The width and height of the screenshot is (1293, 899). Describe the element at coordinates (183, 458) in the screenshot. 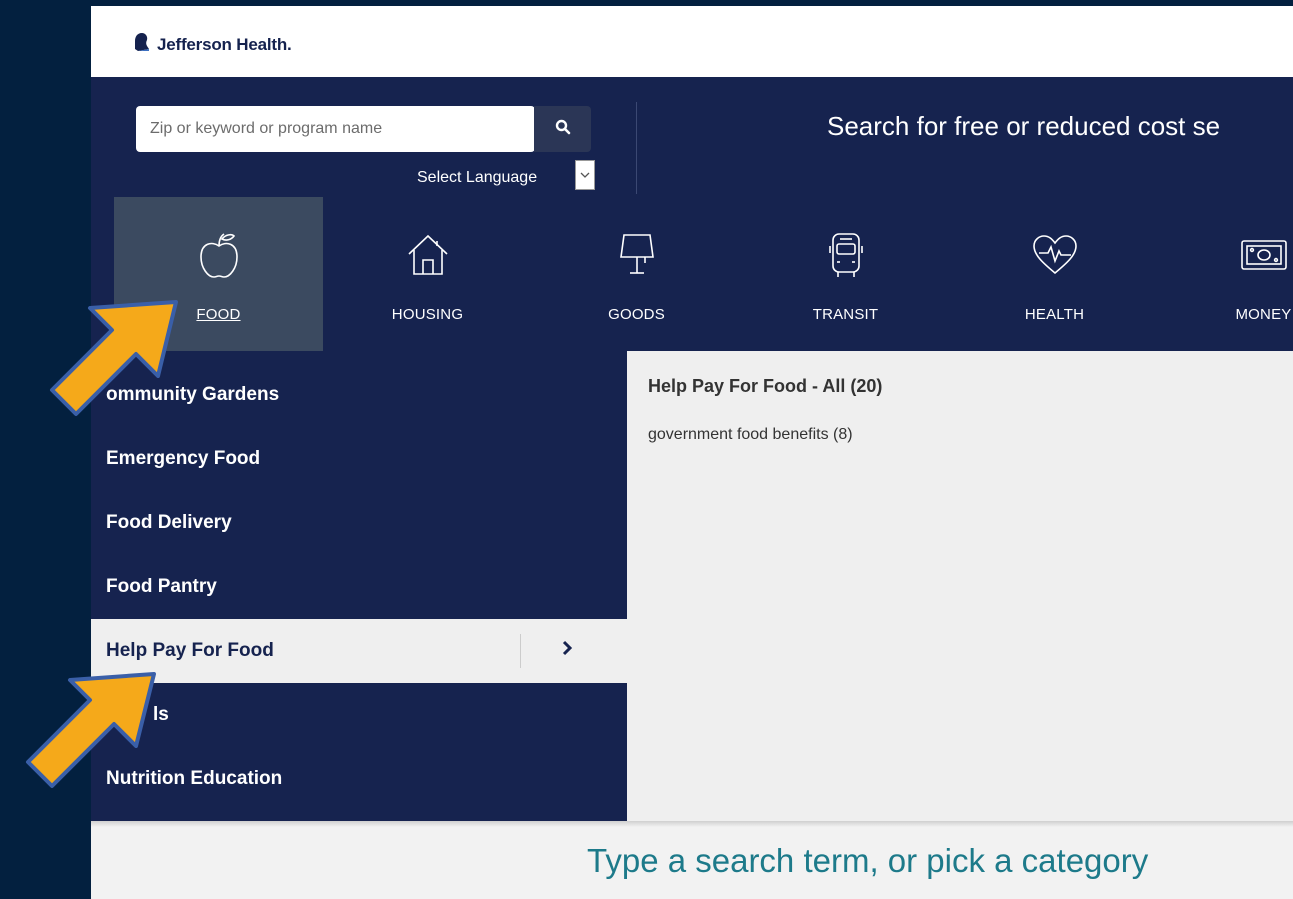

I see `subcategory-label: Emergency Food` at that location.